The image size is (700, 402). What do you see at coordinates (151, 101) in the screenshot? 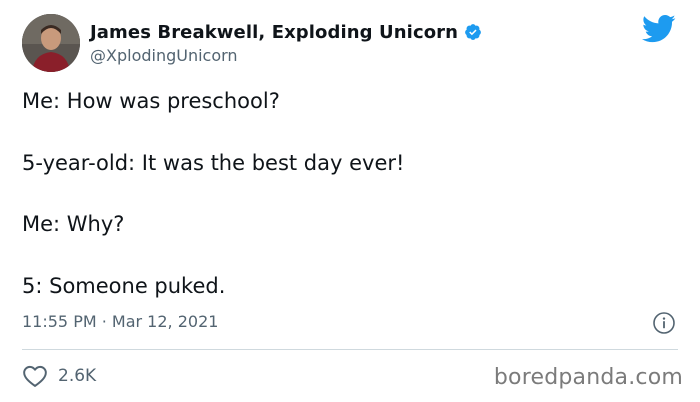
I see `tweet-line: Me: How was preschool?` at bounding box center [151, 101].